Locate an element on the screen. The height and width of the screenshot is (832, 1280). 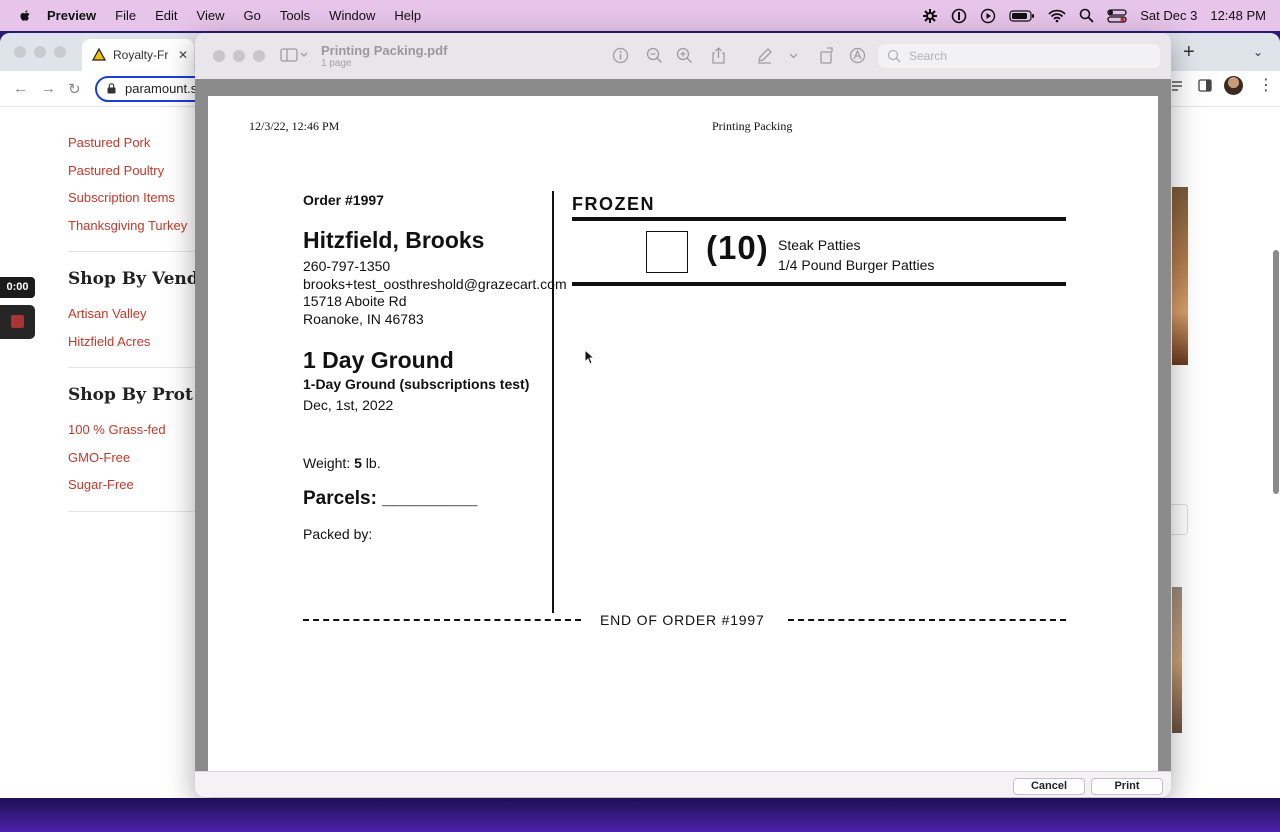
chevron-down-icon: ⌄ is located at coordinates (1258, 52).